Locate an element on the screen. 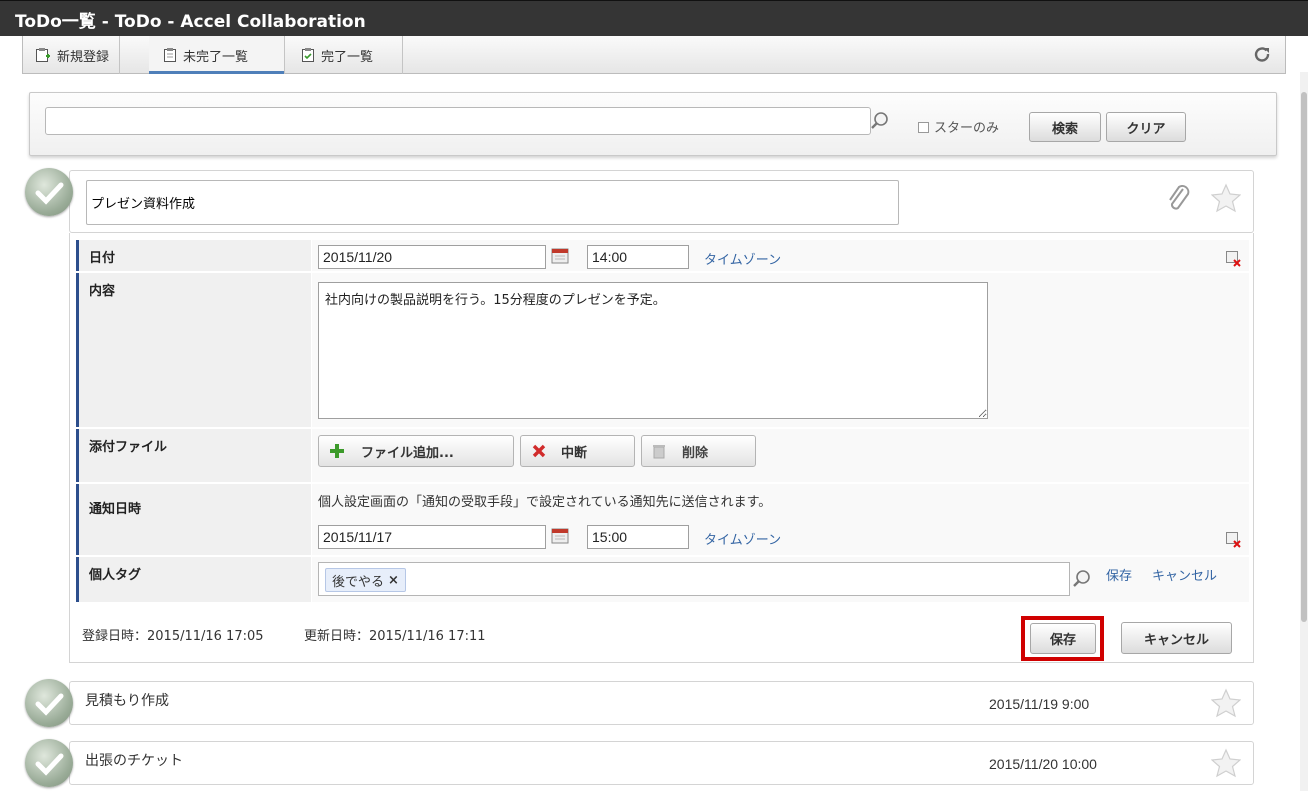 The height and width of the screenshot is (791, 1308). attachment-label: 添付ファイル is located at coordinates (193, 455).